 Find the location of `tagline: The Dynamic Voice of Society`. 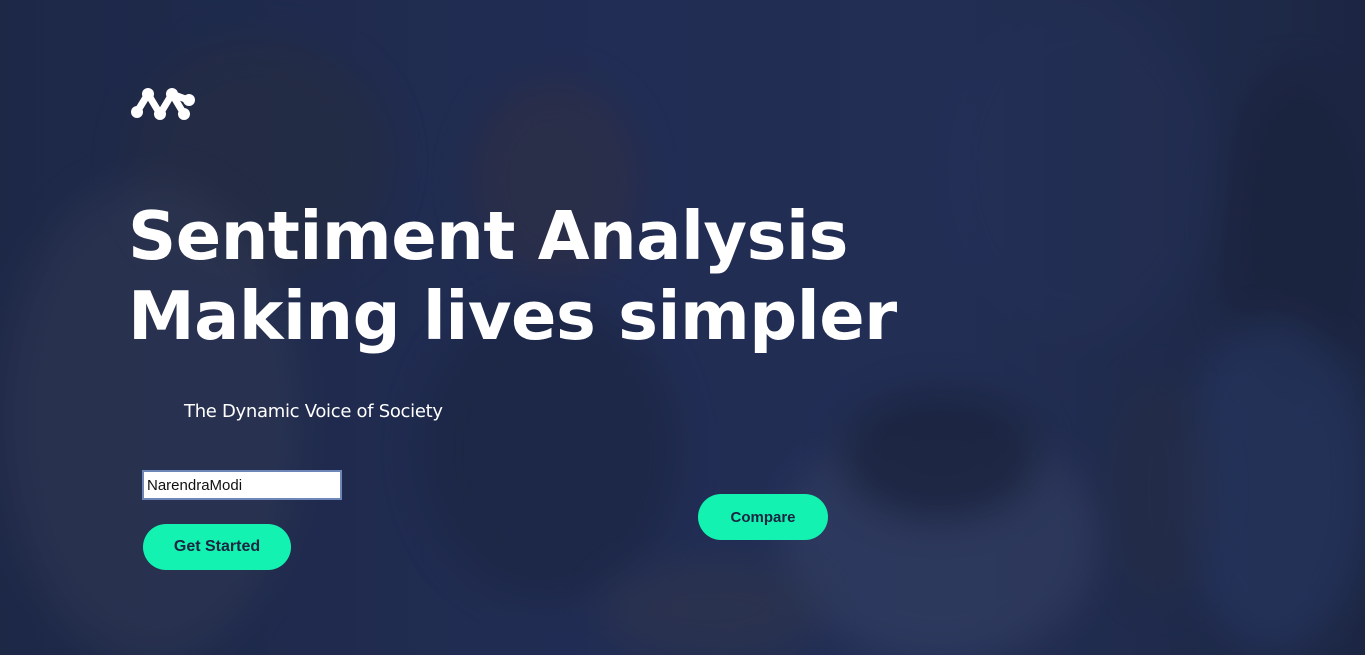

tagline: The Dynamic Voice of Society is located at coordinates (313, 411).